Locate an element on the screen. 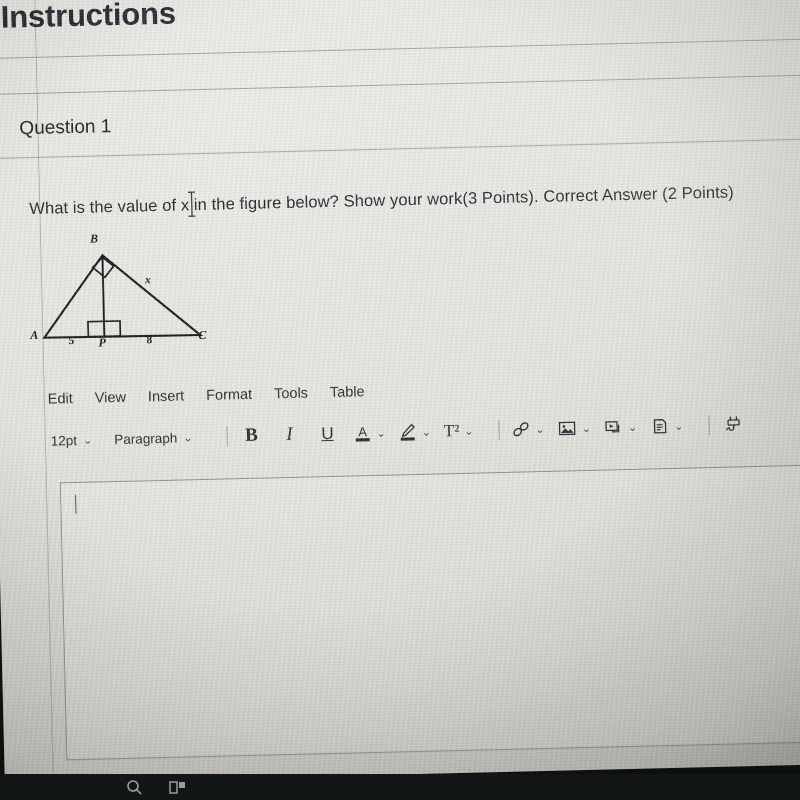 Image resolution: width=800 pixels, height=800 pixels. figure-length-ap: 5 is located at coordinates (71, 341).